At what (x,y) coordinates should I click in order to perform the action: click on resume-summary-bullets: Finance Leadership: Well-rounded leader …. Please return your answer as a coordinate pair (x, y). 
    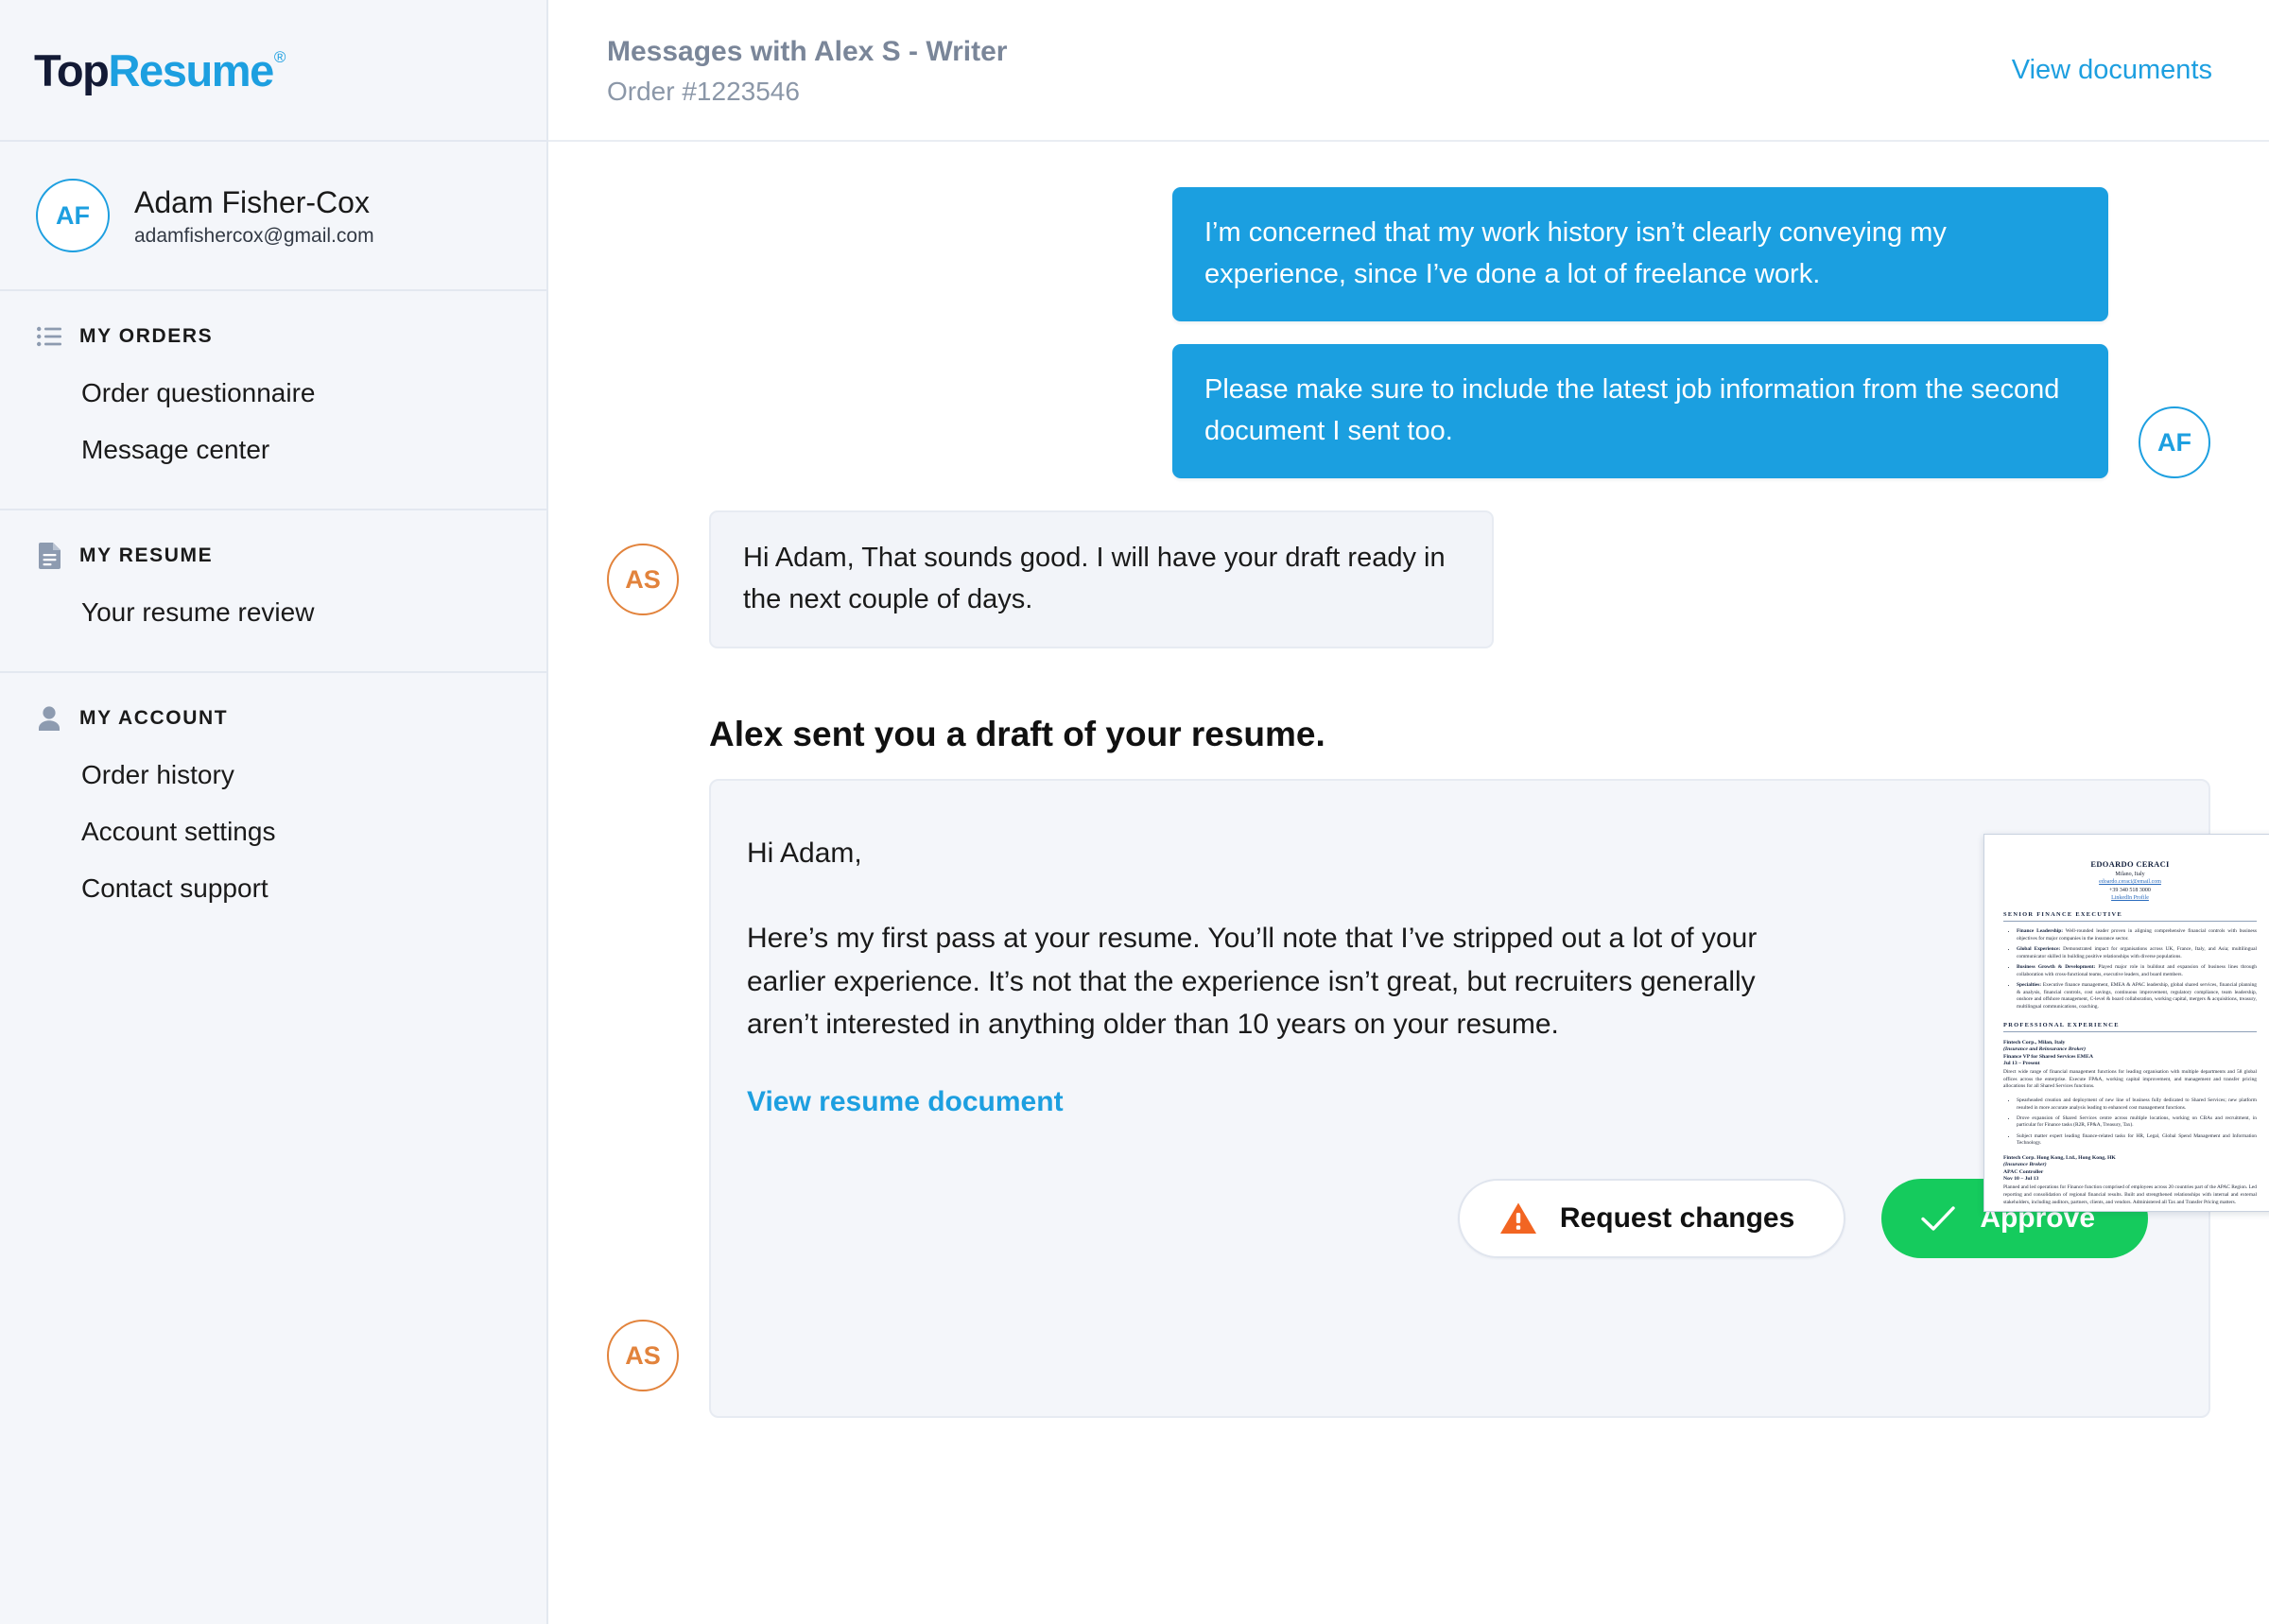
    Looking at the image, I should click on (2137, 969).